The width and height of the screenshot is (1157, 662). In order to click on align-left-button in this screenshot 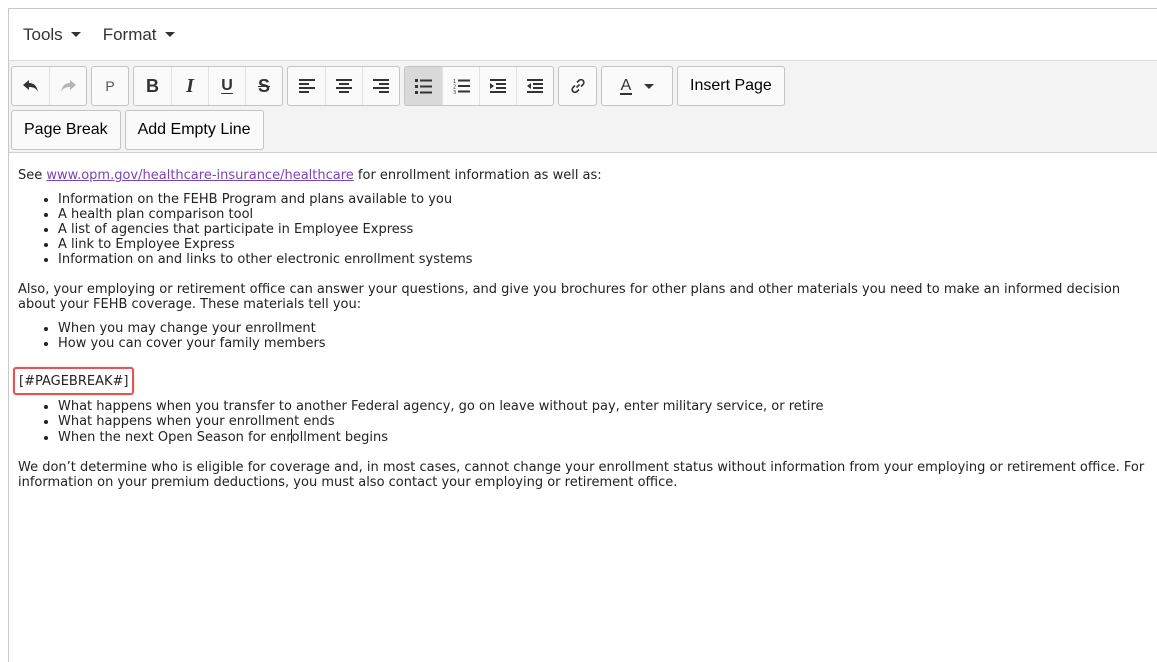, I will do `click(306, 86)`.